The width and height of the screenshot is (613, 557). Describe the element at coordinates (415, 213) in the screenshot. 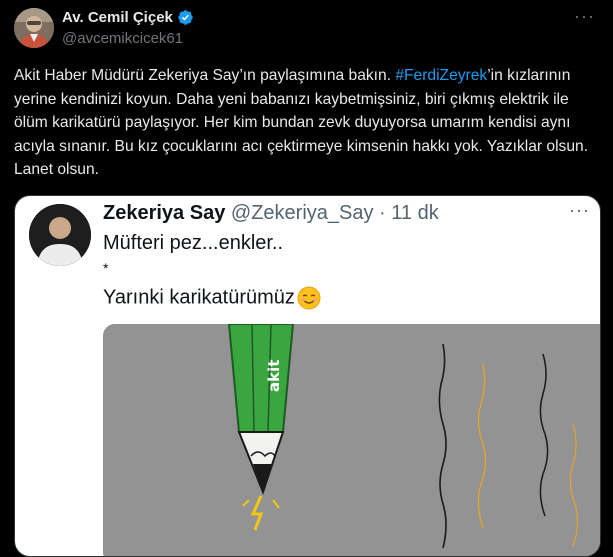

I see `quoted-time: 11 dk` at that location.